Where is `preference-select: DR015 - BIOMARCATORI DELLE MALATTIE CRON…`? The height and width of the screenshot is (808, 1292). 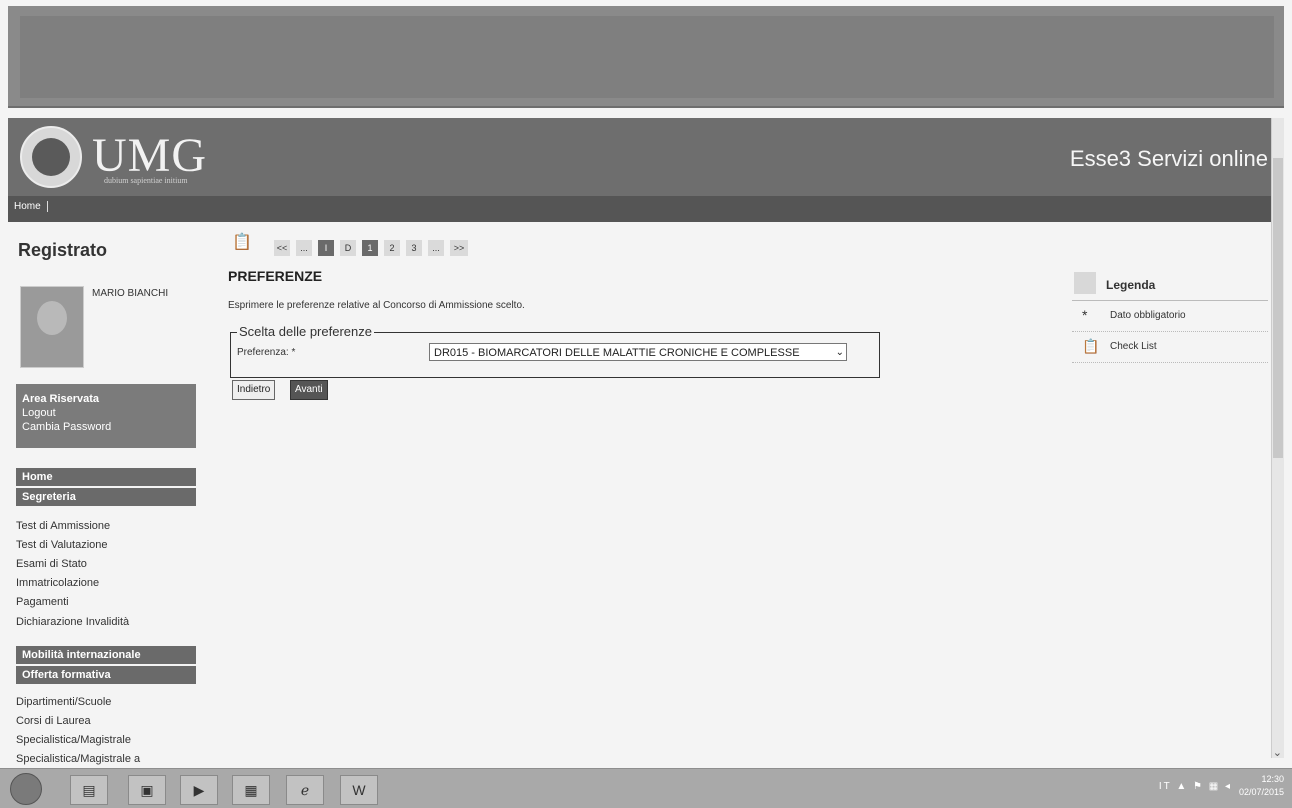 preference-select: DR015 - BIOMARCATORI DELLE MALATTIE CRON… is located at coordinates (638, 352).